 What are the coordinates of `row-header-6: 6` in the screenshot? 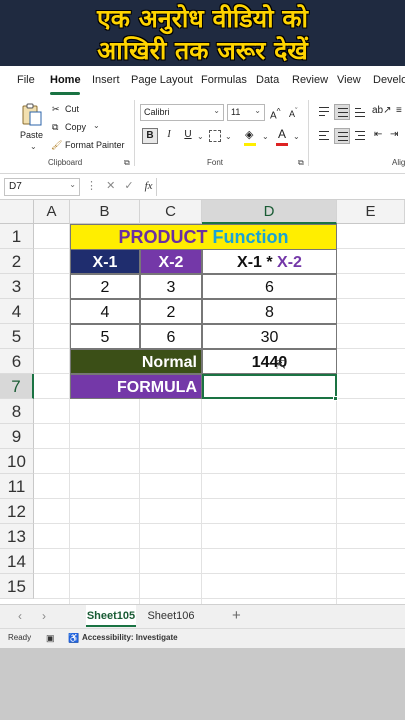 It's located at (17, 361).